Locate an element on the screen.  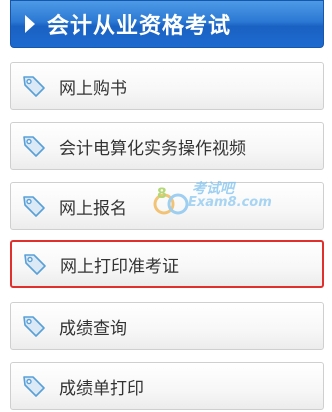
menu-item-print-transcript: 成绩单打印 is located at coordinates (167, 386).